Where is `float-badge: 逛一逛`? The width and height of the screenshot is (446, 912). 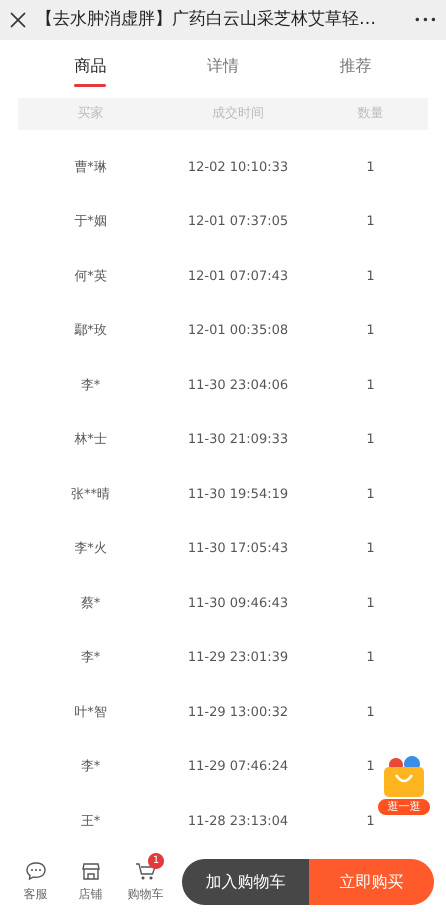
float-badge: 逛一逛 is located at coordinates (404, 806).